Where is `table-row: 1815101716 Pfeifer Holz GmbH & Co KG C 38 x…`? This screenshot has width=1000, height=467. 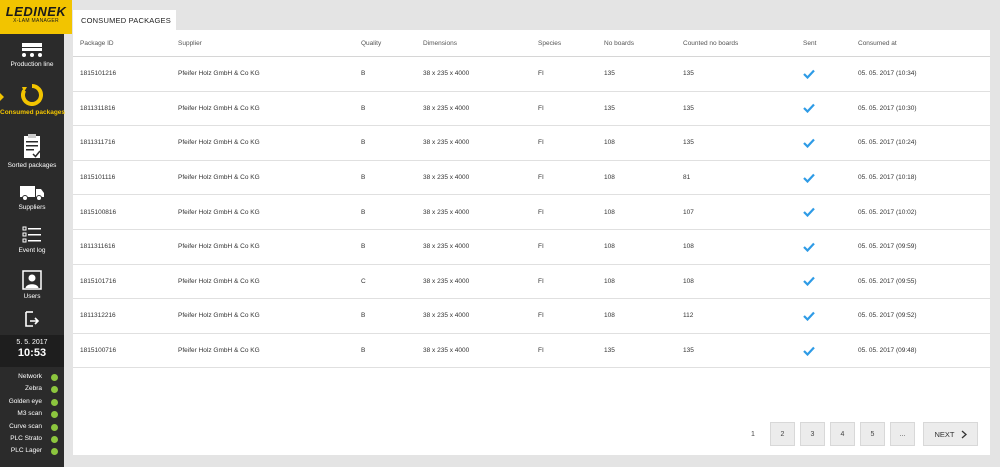 table-row: 1815101716 Pfeifer Holz GmbH & Co KG C 38 x… is located at coordinates (531, 282).